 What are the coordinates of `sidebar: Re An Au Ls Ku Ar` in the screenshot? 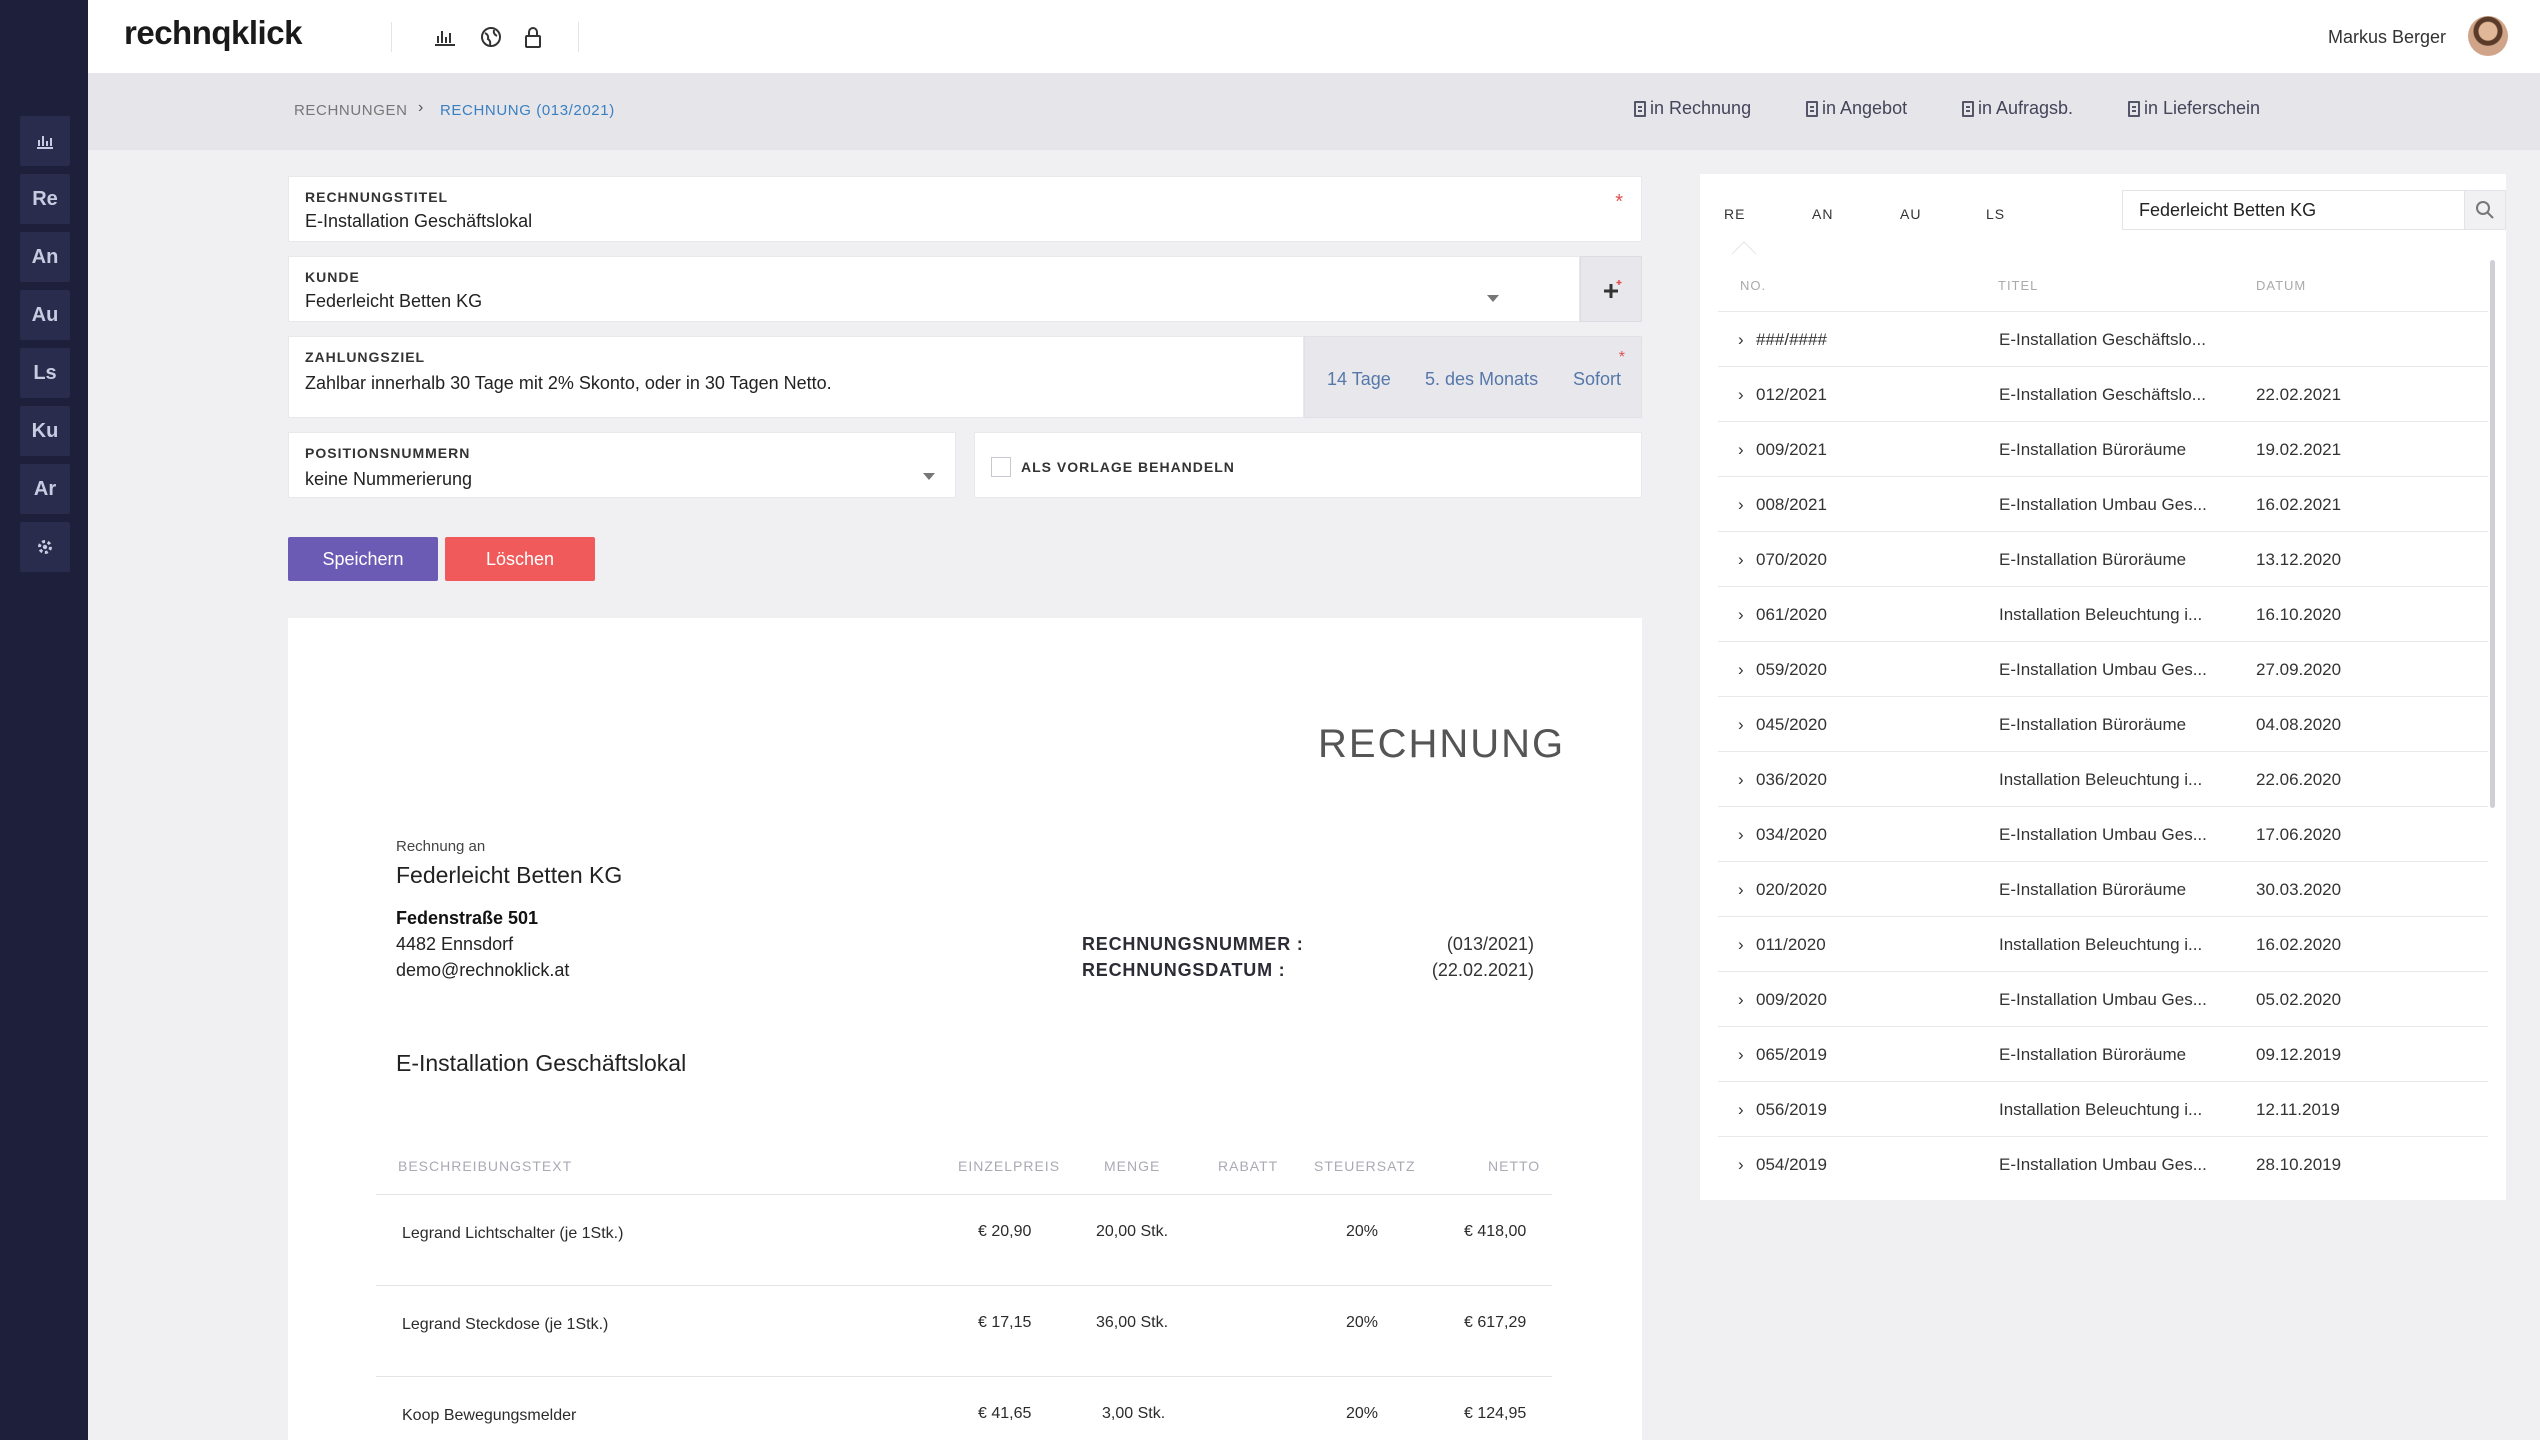 It's located at (44, 720).